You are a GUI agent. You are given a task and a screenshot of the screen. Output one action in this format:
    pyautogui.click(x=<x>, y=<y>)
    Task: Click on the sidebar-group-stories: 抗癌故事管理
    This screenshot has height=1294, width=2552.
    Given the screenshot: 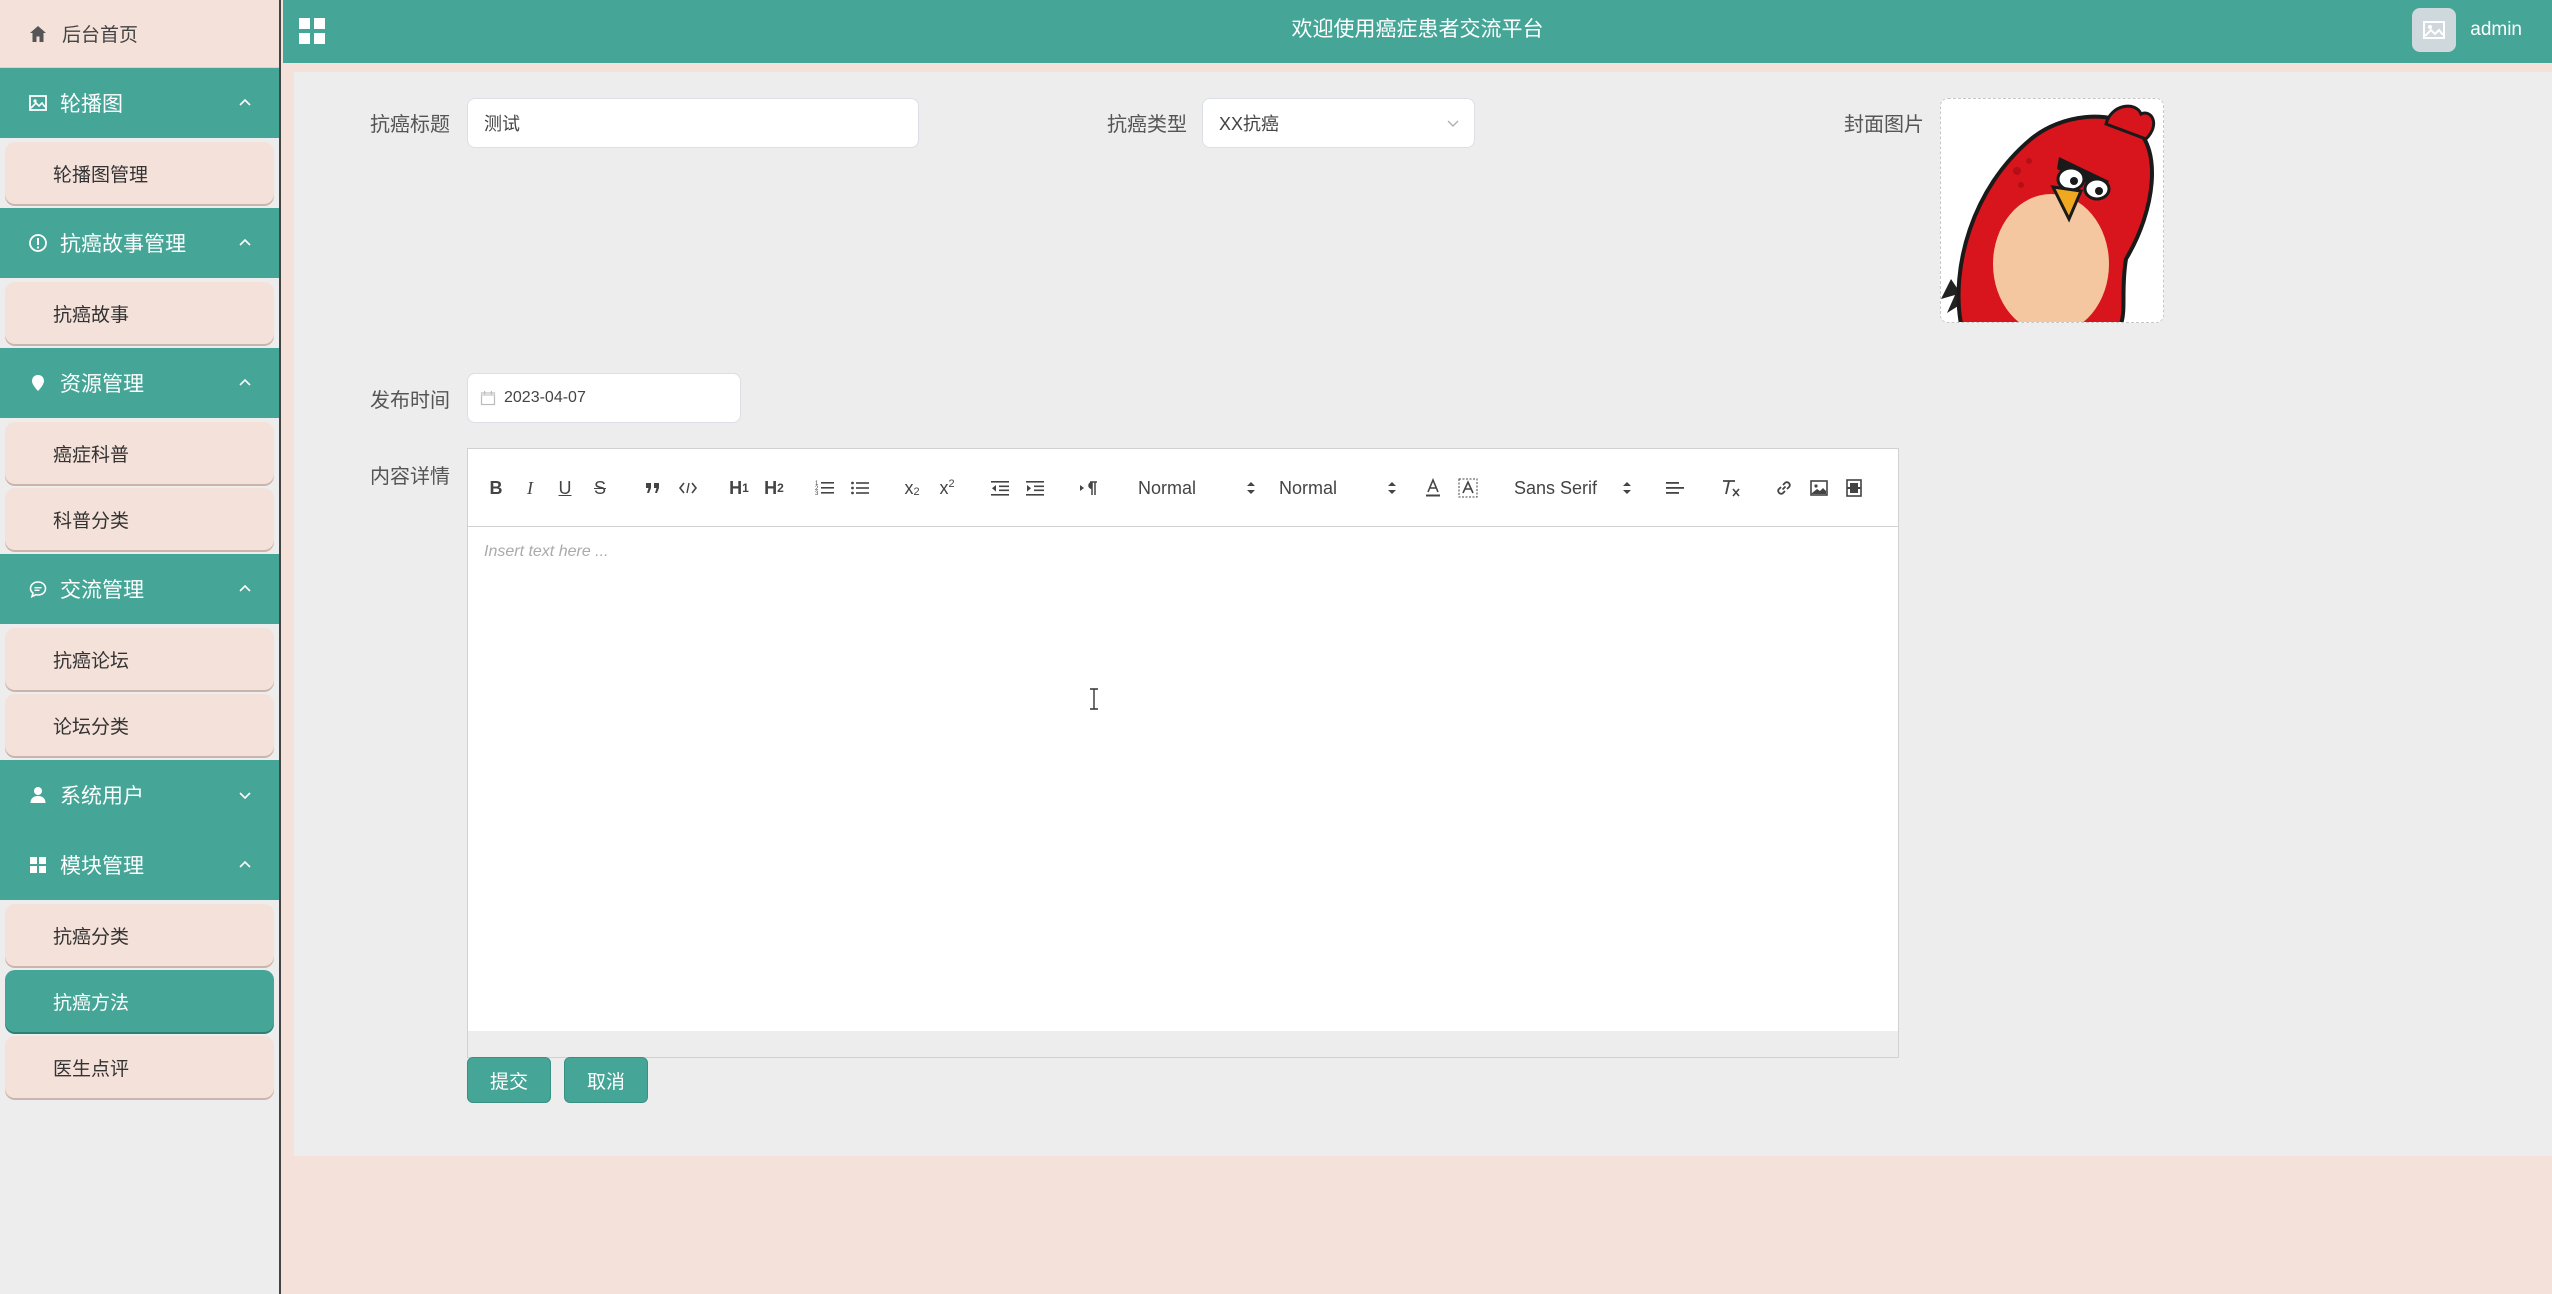 What is the action you would take?
    pyautogui.click(x=139, y=243)
    